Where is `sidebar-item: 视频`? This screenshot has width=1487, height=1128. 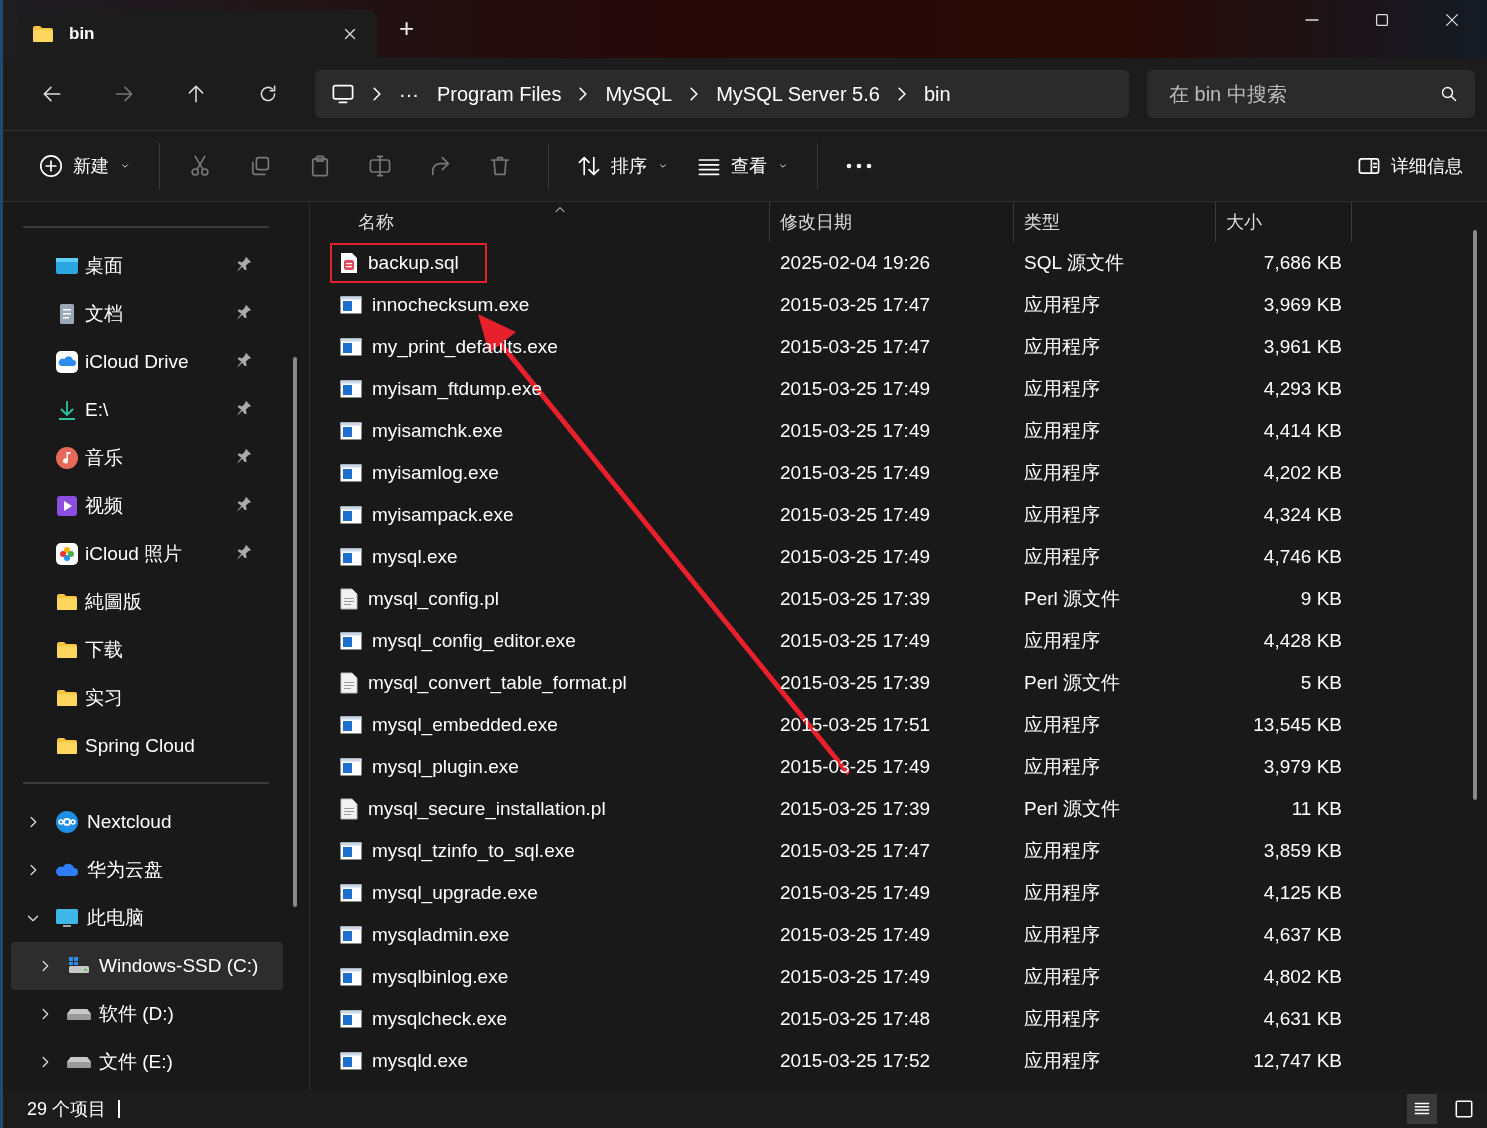
sidebar-item: 视频 is located at coordinates (143, 506).